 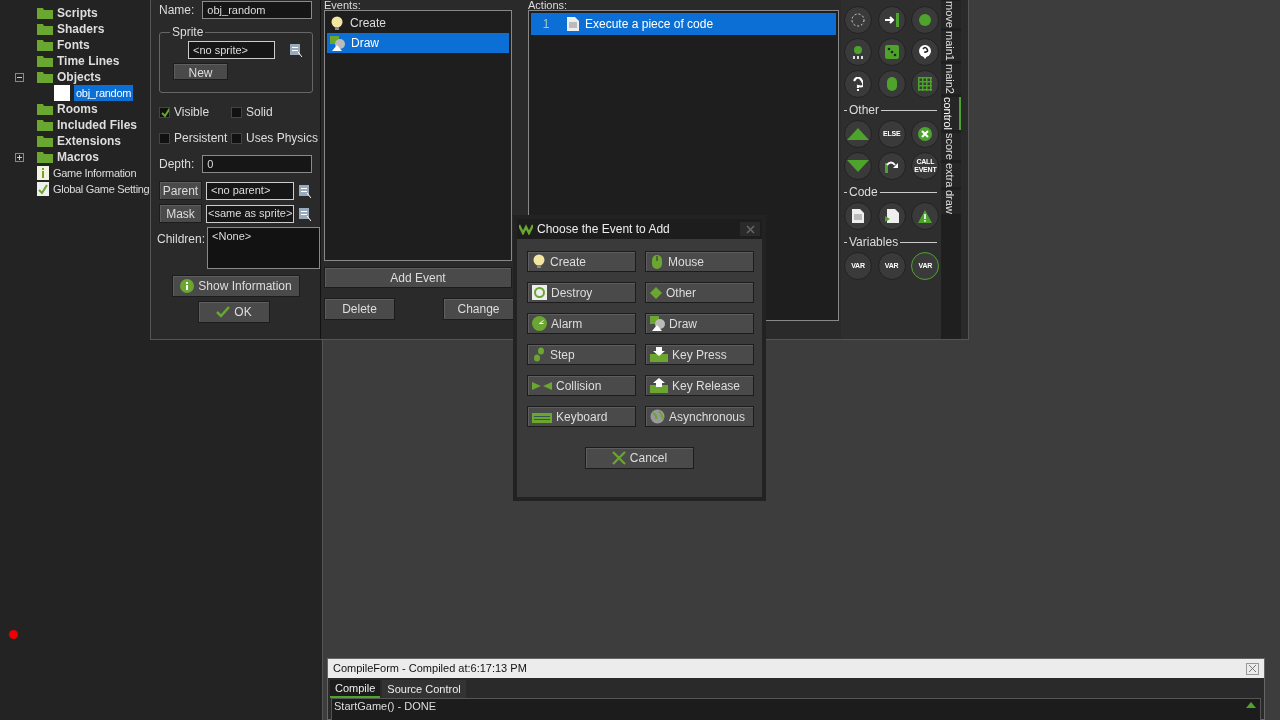 I want to click on recycle-icon, so click(x=539, y=292).